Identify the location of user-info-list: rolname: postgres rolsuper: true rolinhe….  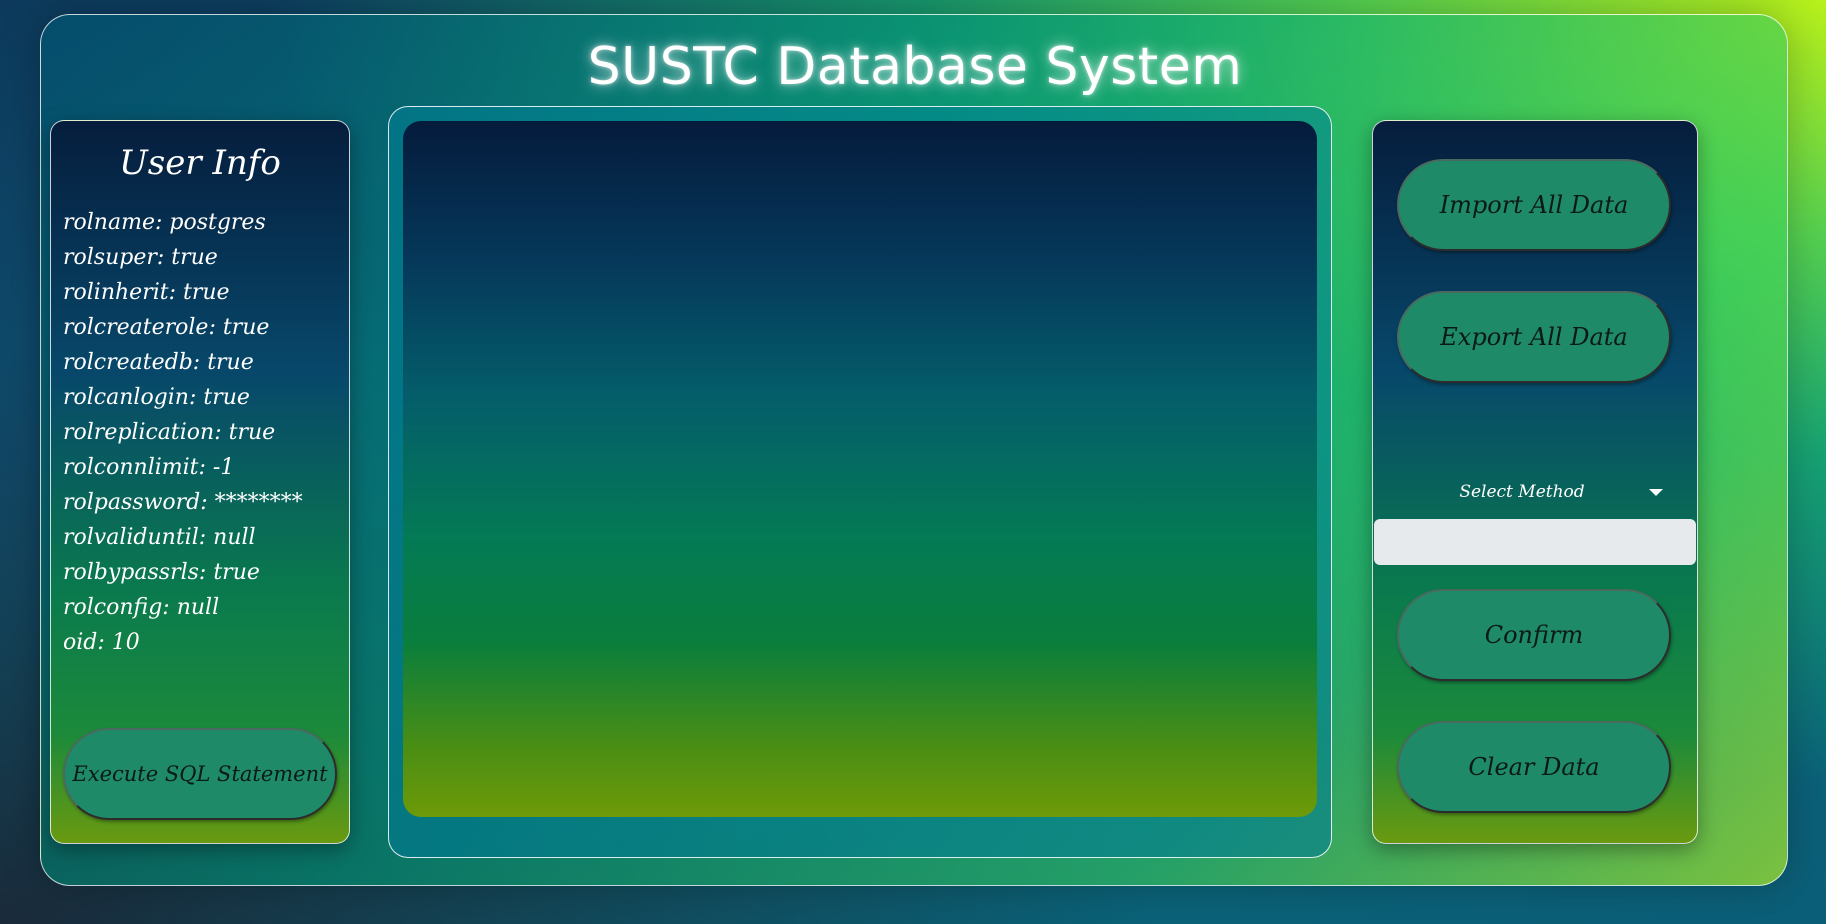
(183, 432).